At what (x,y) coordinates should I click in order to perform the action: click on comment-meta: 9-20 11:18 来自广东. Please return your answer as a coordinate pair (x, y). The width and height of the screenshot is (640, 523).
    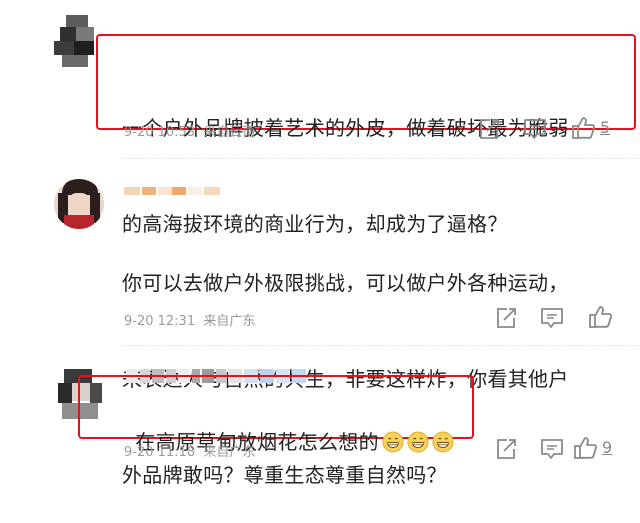
    Looking at the image, I should click on (190, 452).